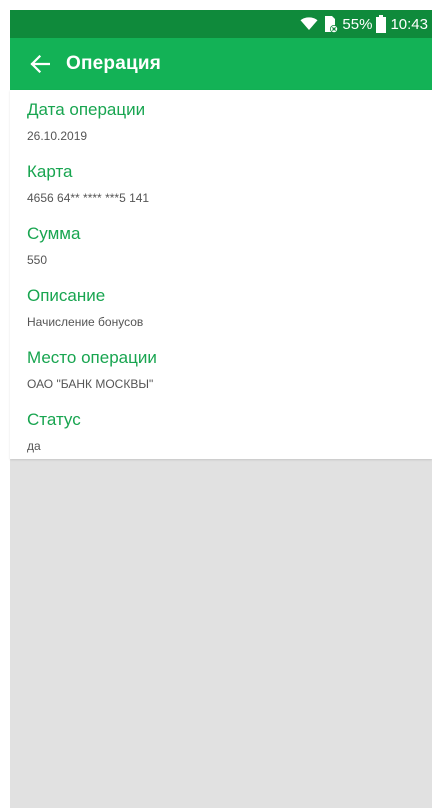  What do you see at coordinates (221, 64) in the screenshot?
I see `app-bar: Операция` at bounding box center [221, 64].